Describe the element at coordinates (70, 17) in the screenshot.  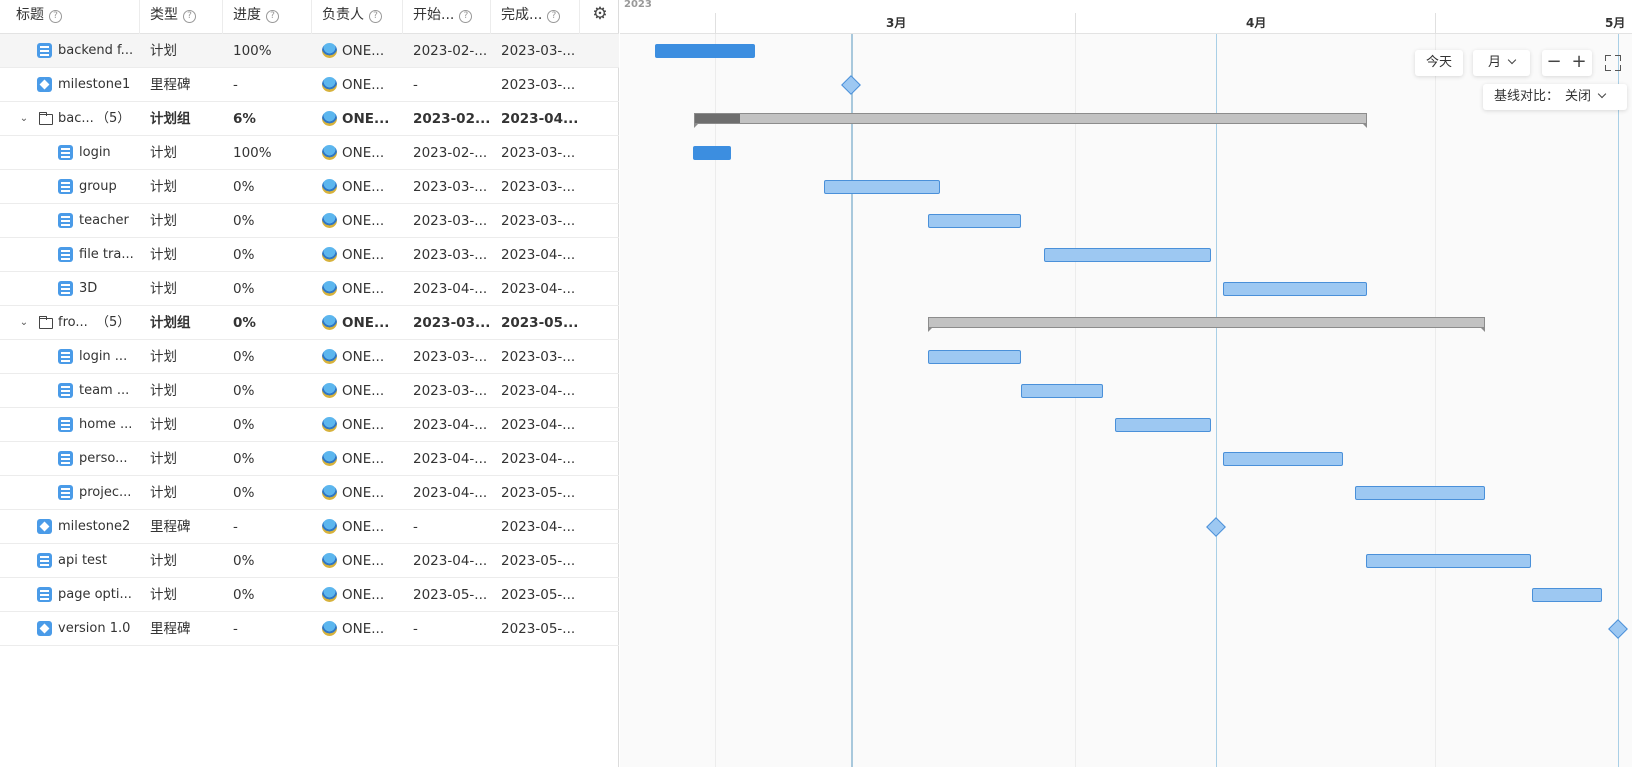
I see `col-title-header: 标题?` at that location.